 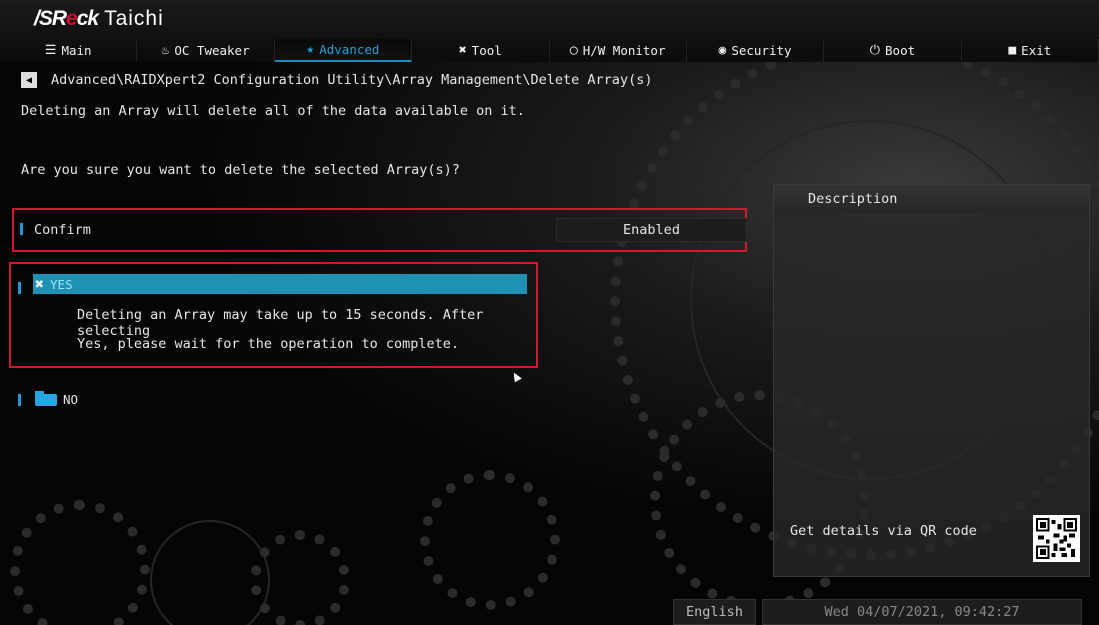 What do you see at coordinates (714, 612) in the screenshot?
I see `language-selector: English` at bounding box center [714, 612].